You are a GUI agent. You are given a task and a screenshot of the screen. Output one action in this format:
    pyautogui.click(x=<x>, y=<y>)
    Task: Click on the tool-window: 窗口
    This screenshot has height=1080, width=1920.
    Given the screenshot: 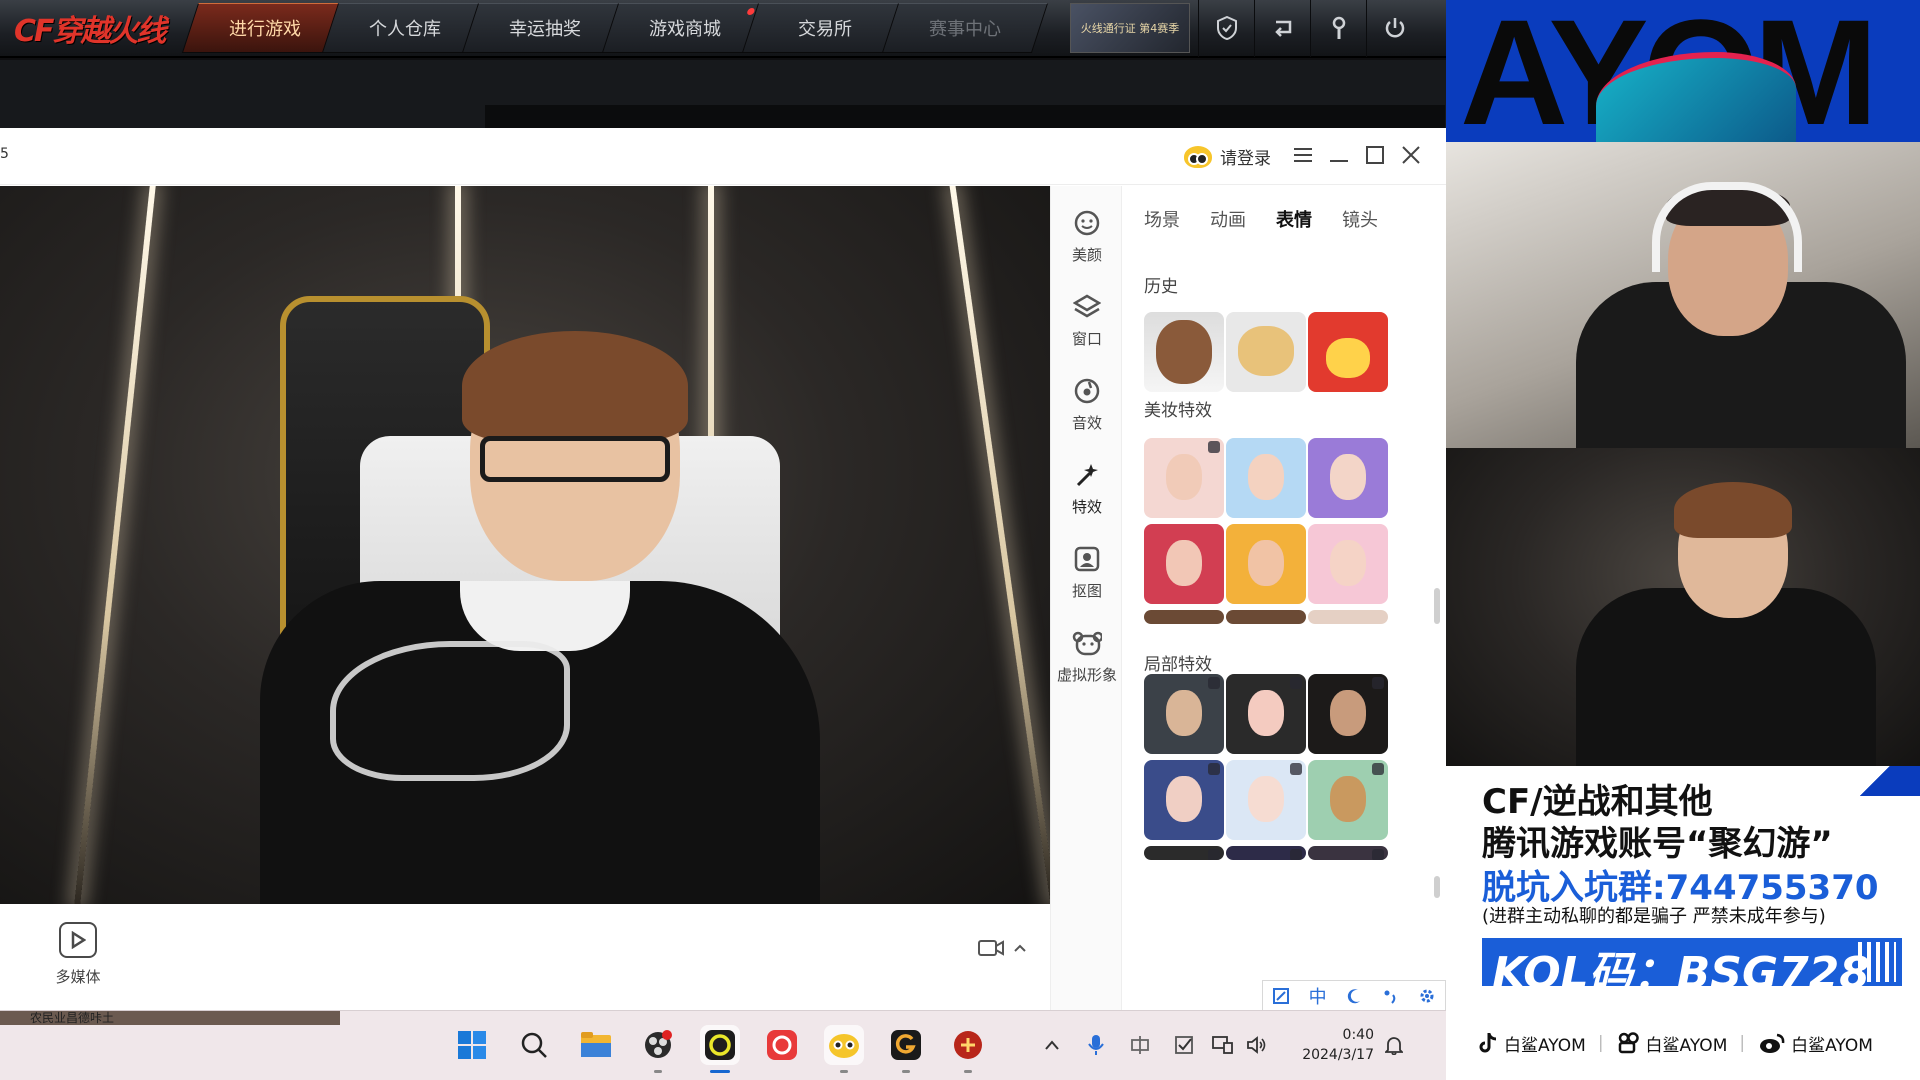 What is the action you would take?
    pyautogui.click(x=1087, y=320)
    